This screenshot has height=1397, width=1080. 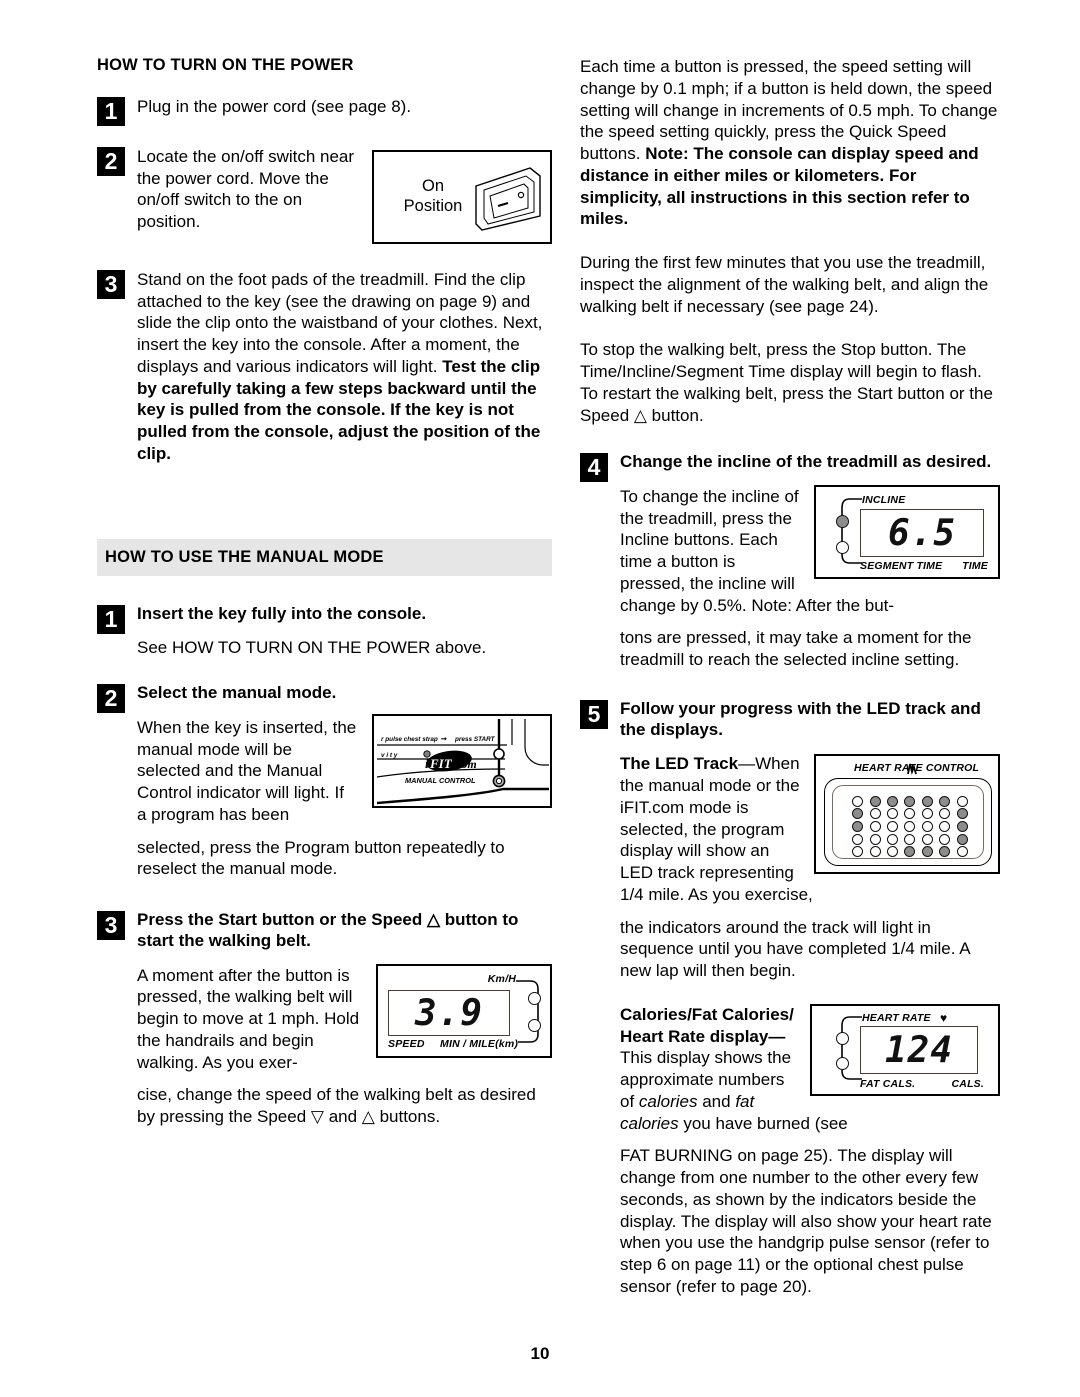 What do you see at coordinates (389, 755) in the screenshot?
I see `svg-text: v i t y` at bounding box center [389, 755].